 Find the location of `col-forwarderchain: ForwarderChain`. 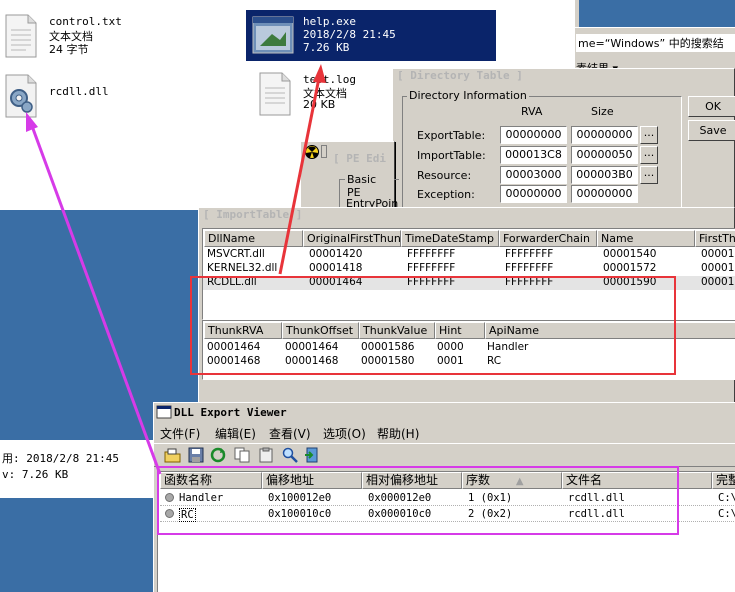

col-forwarderchain: ForwarderChain is located at coordinates (548, 238).